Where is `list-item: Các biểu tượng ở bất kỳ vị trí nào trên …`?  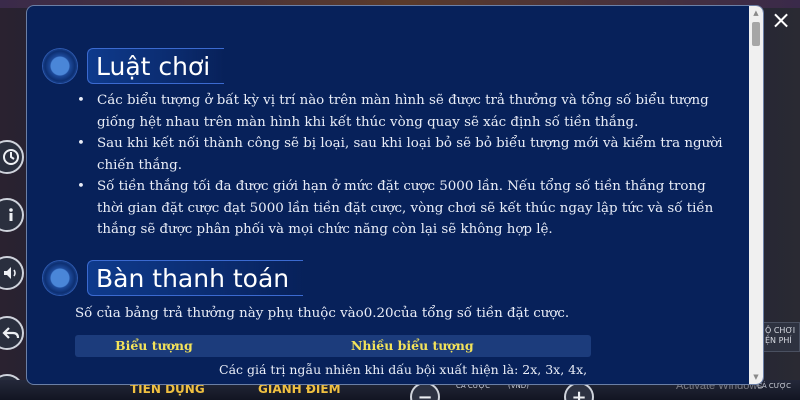 list-item: Các biểu tượng ở bất kỳ vị trí nào trên … is located at coordinates (405, 111).